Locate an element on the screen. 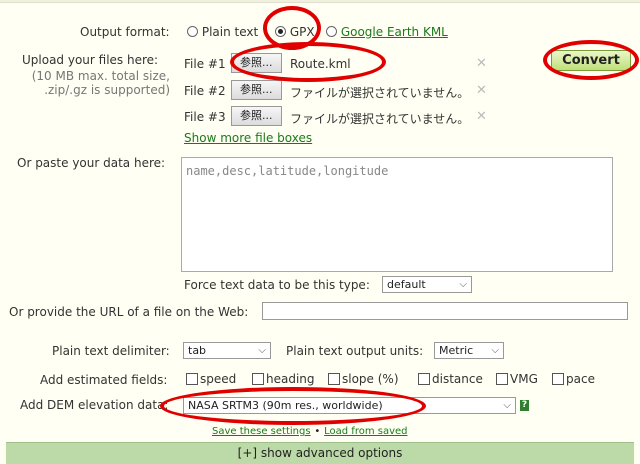 Image resolution: width=640 pixels, height=464 pixels. checkbox-distance is located at coordinates (424, 379).